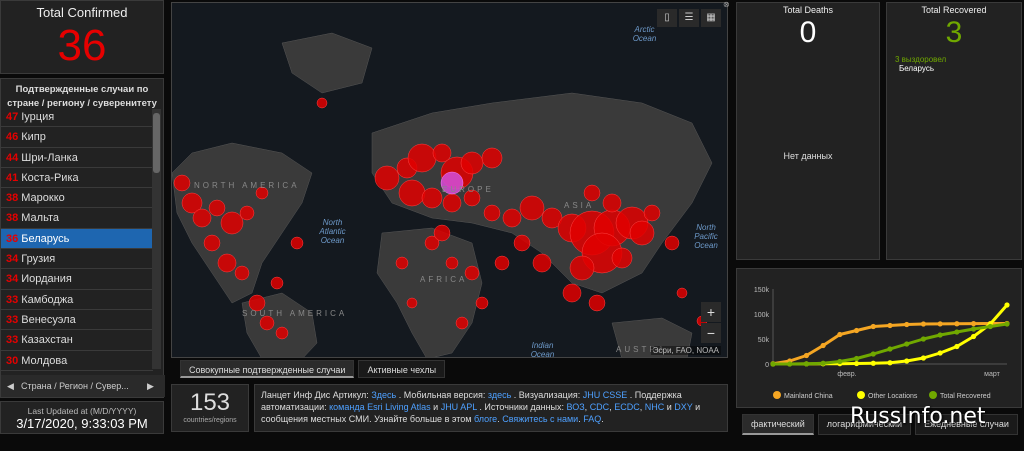 The width and height of the screenshot is (1024, 451). Describe the element at coordinates (150, 386) in the screenshot. I see `next-arrow-icon: ▶` at that location.